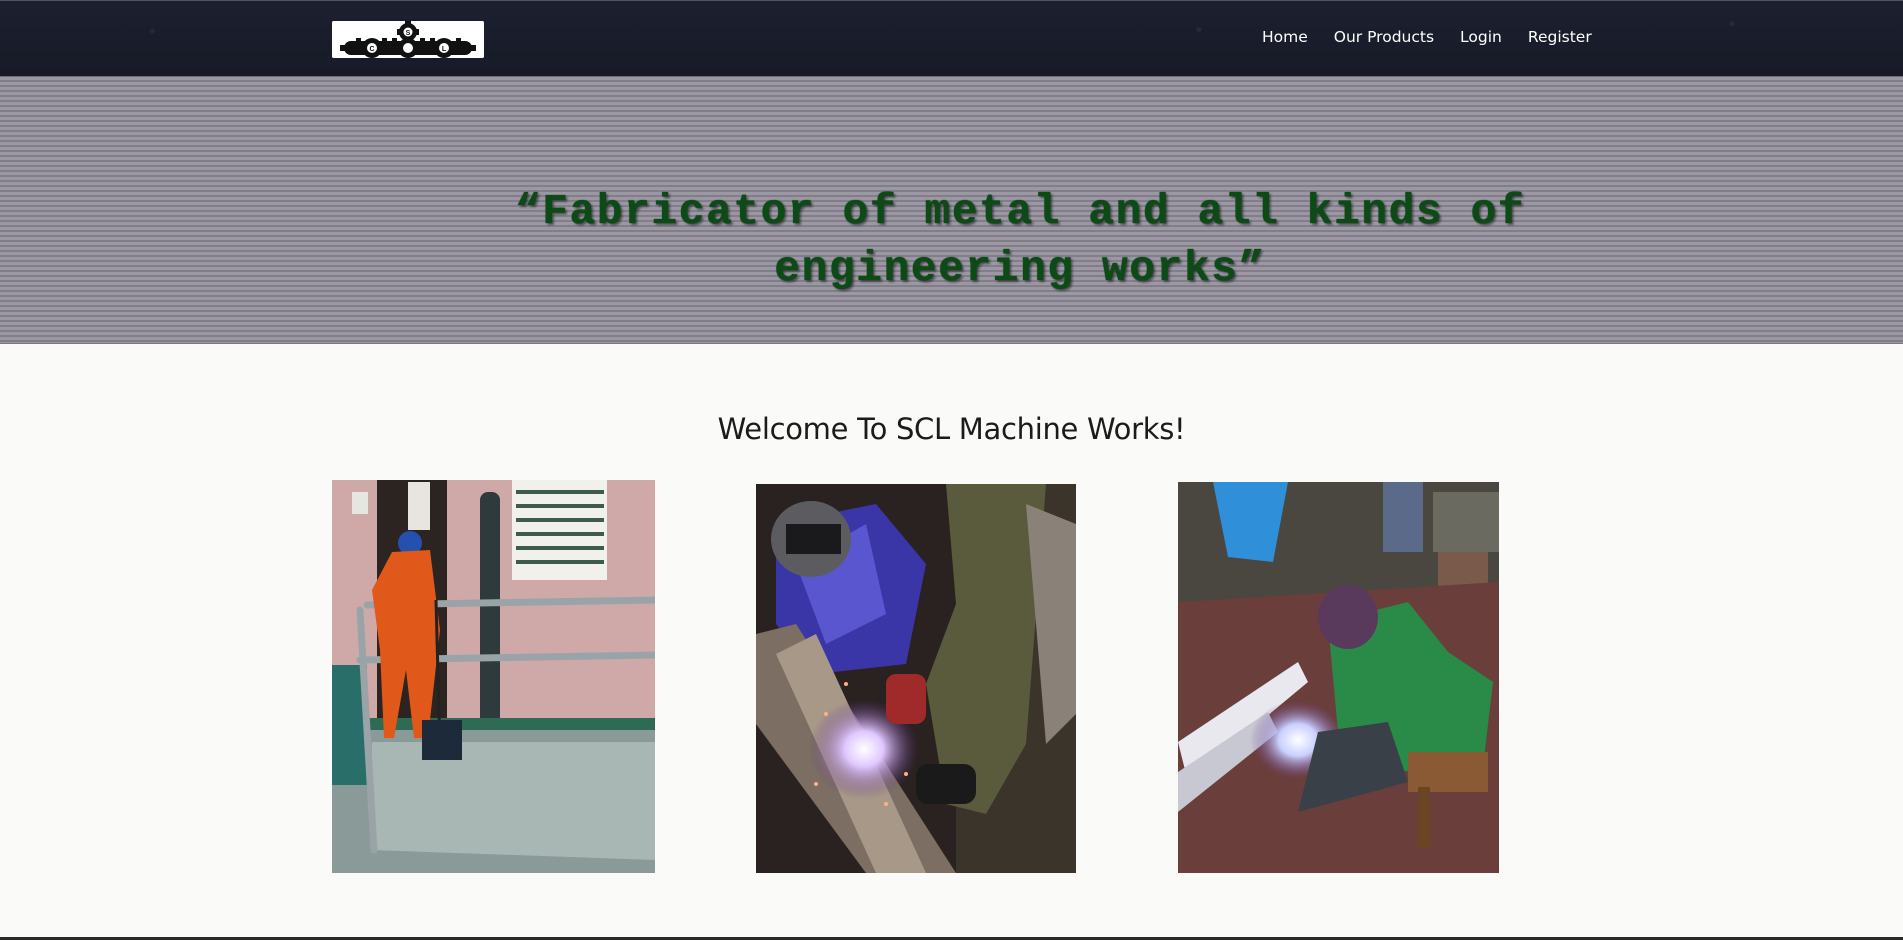 The width and height of the screenshot is (1903, 940). Describe the element at coordinates (1440, 37) in the screenshot. I see `main-nav: Home Our Products Login Register` at that location.